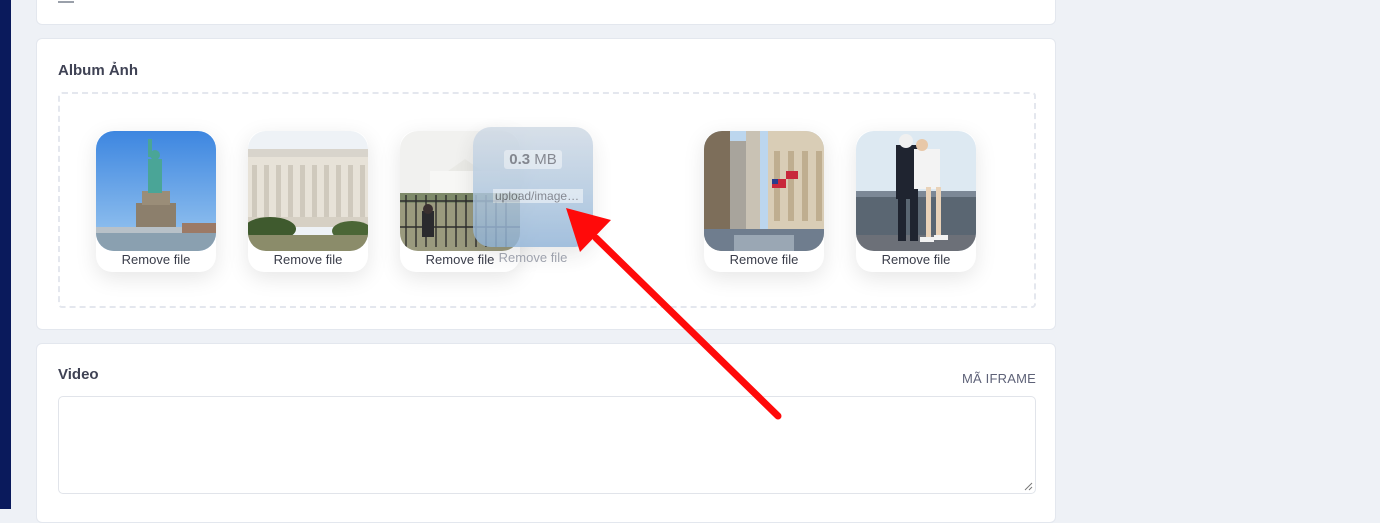  Describe the element at coordinates (533, 187) in the screenshot. I see `dragged-thumbnail-preview: 0.3 MB upload/image.jpg` at that location.